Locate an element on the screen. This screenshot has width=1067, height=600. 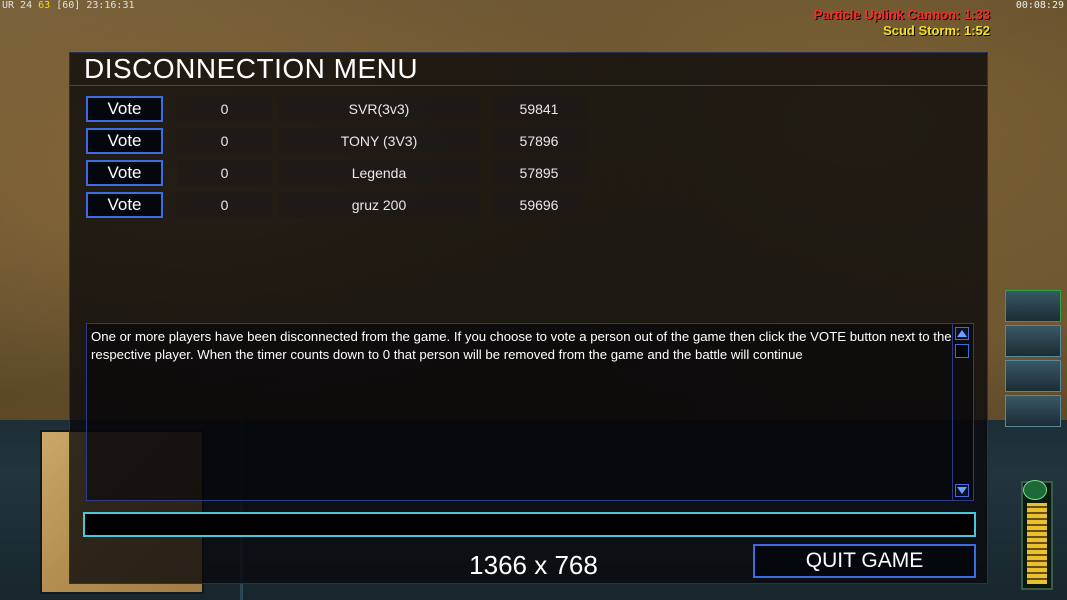
dialog-title: DISCONNECTION MENU is located at coordinates (251, 68).